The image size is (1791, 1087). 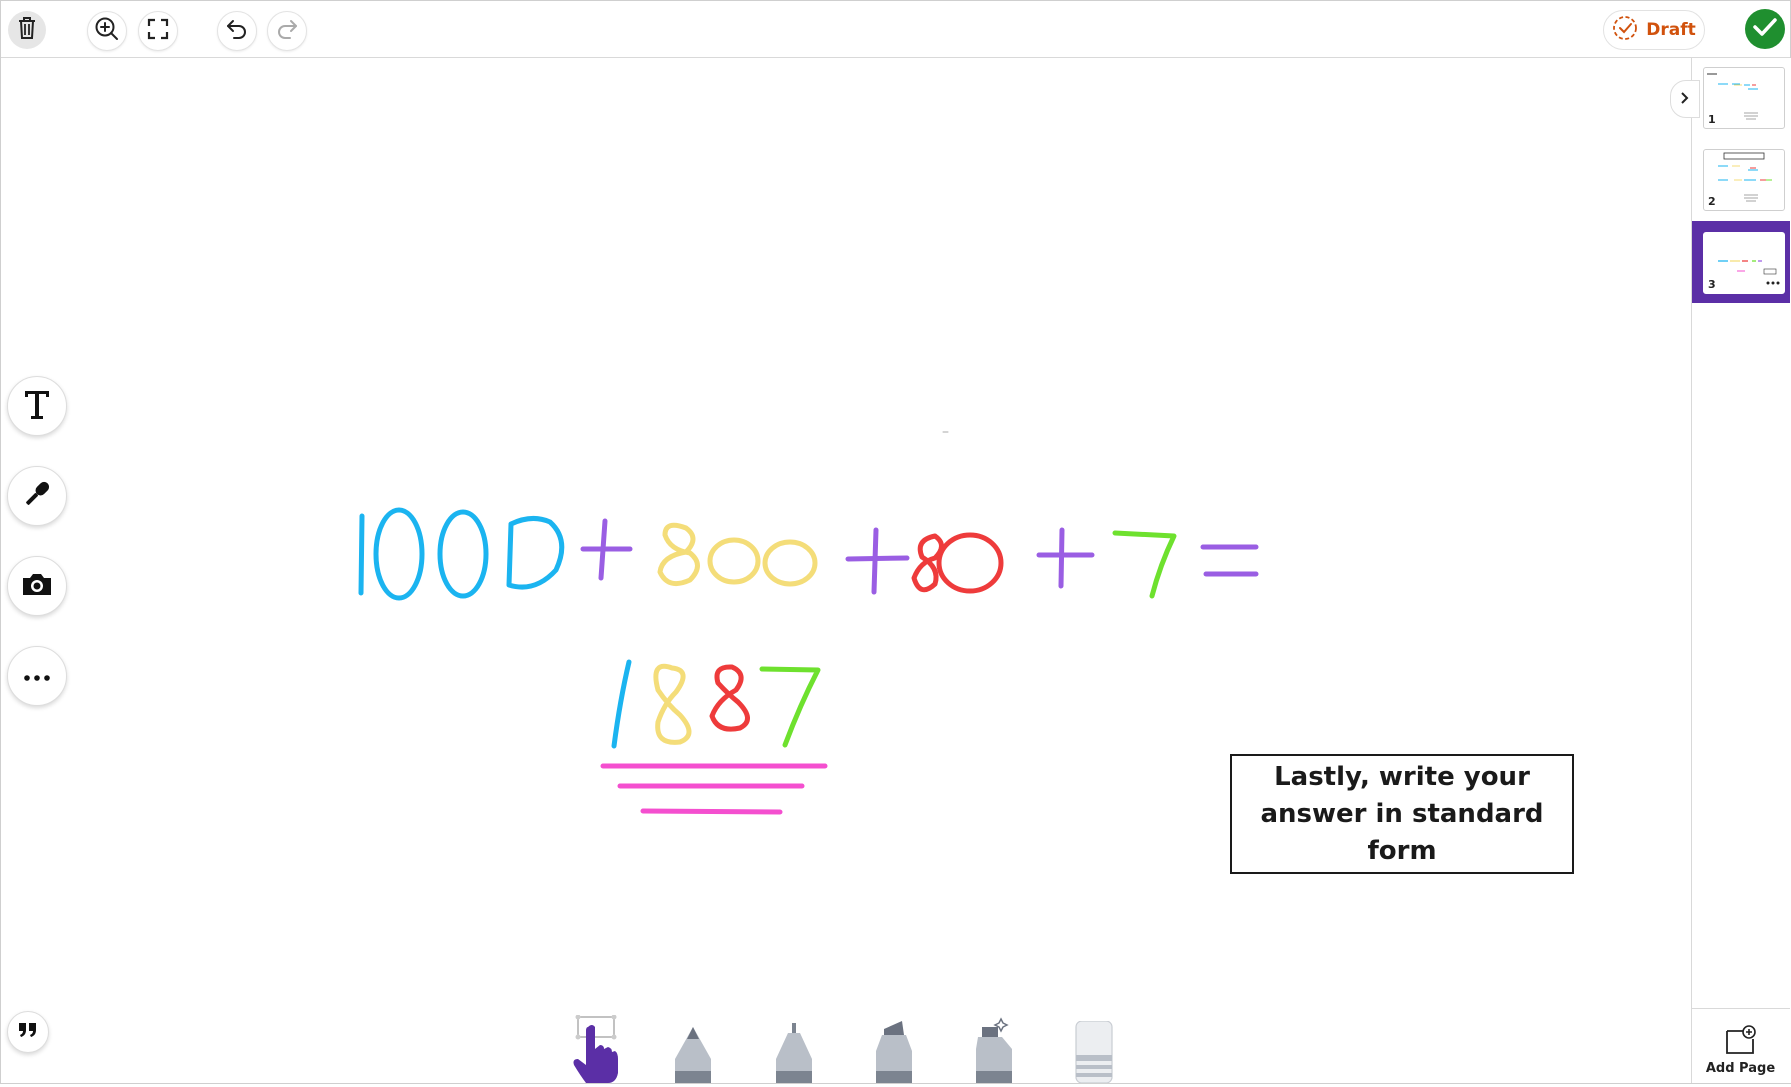 I want to click on pen-tool, so click(x=794, y=1053).